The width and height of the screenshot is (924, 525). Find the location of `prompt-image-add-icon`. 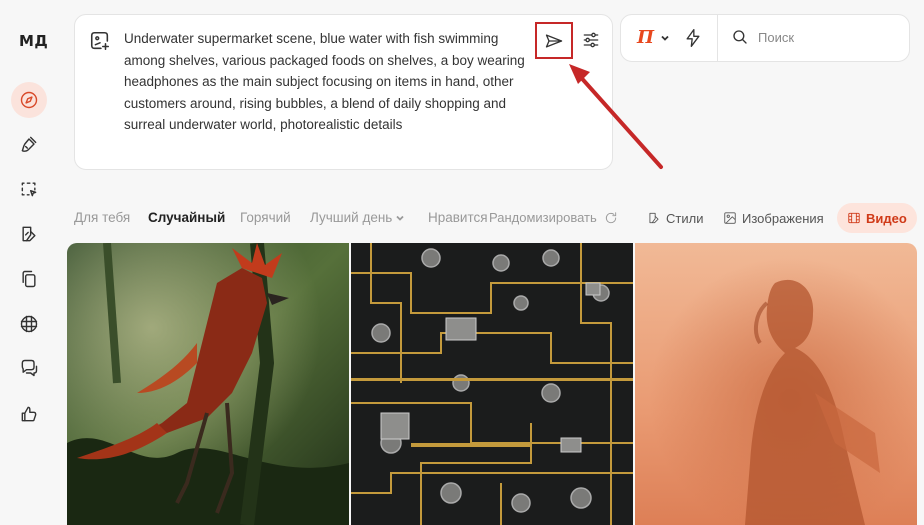

prompt-image-add-icon is located at coordinates (100, 41).